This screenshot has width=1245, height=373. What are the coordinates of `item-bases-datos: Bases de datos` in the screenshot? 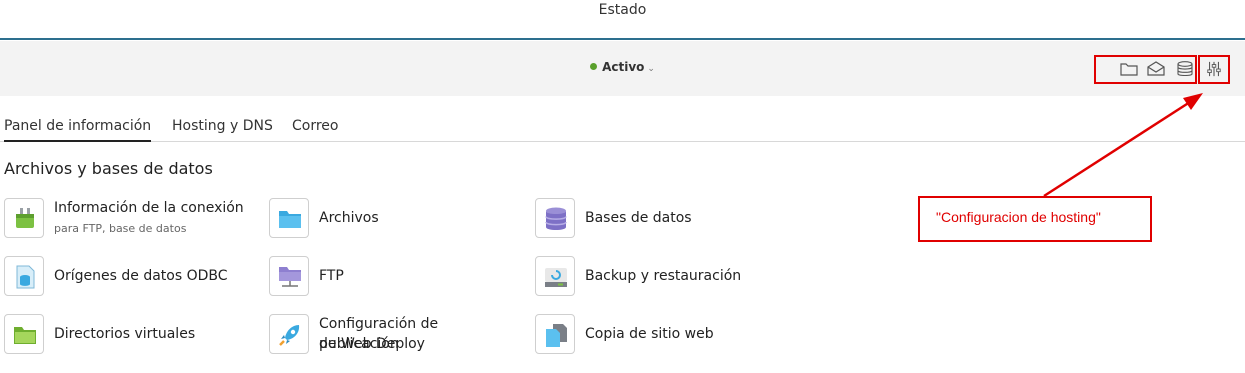 It's located at (660, 220).